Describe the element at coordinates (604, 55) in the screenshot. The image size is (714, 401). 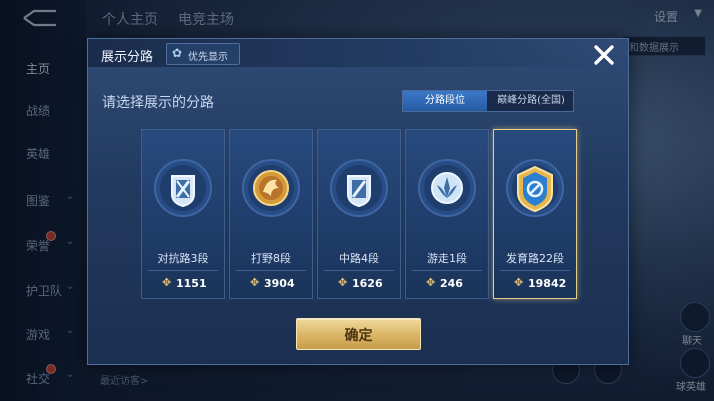
I see `close-icon` at that location.